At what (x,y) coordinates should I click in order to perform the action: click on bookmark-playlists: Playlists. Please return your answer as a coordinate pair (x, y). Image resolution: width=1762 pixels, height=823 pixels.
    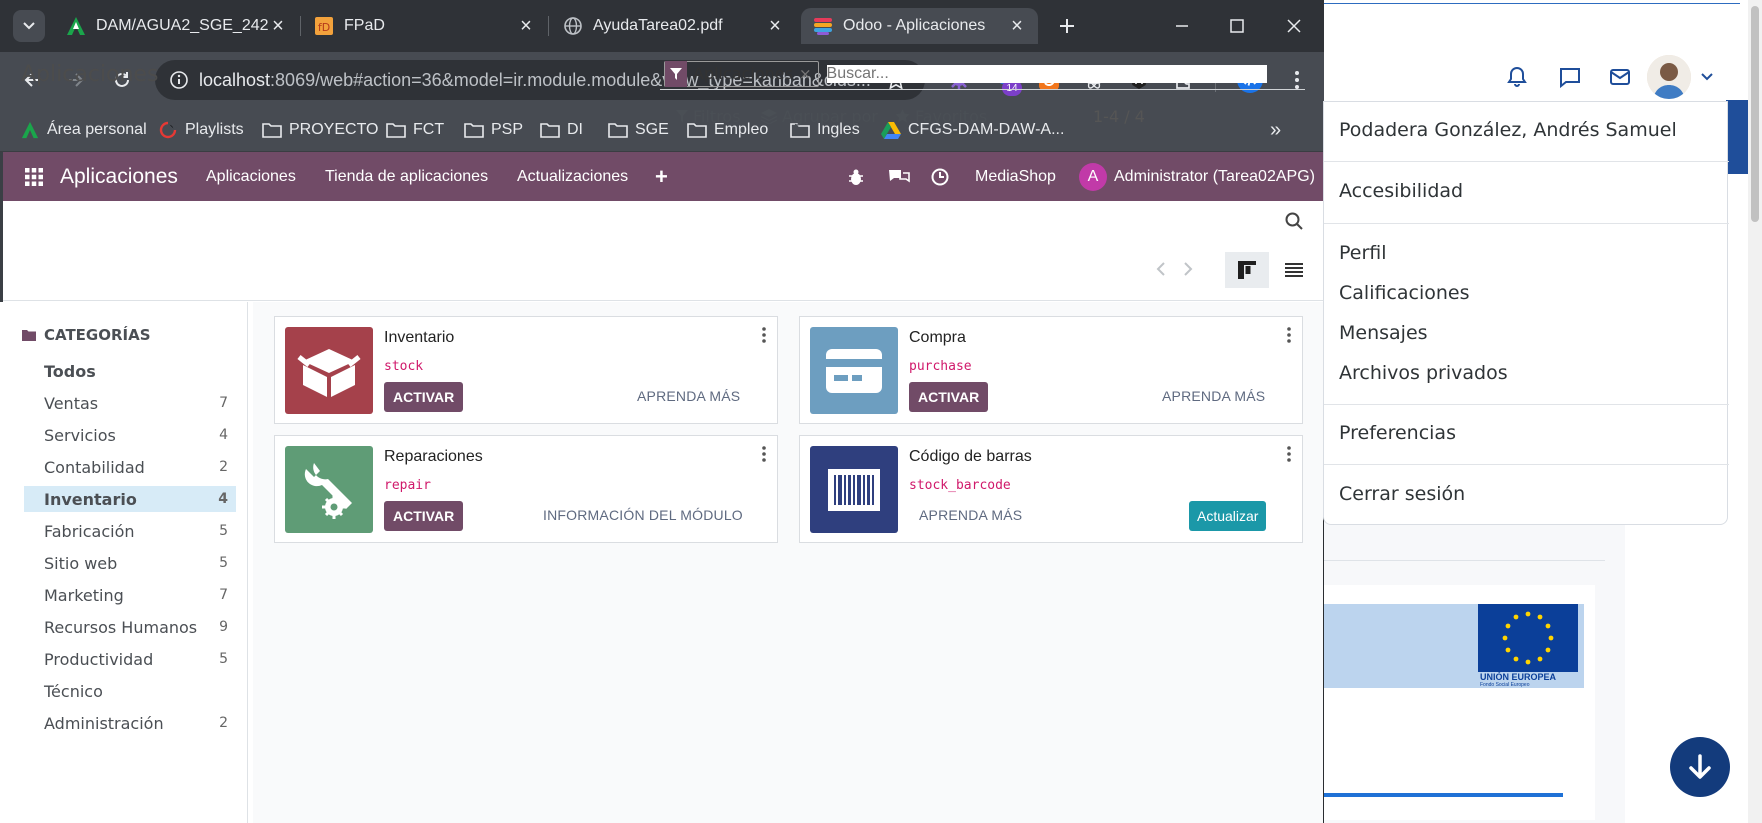
    Looking at the image, I should click on (201, 130).